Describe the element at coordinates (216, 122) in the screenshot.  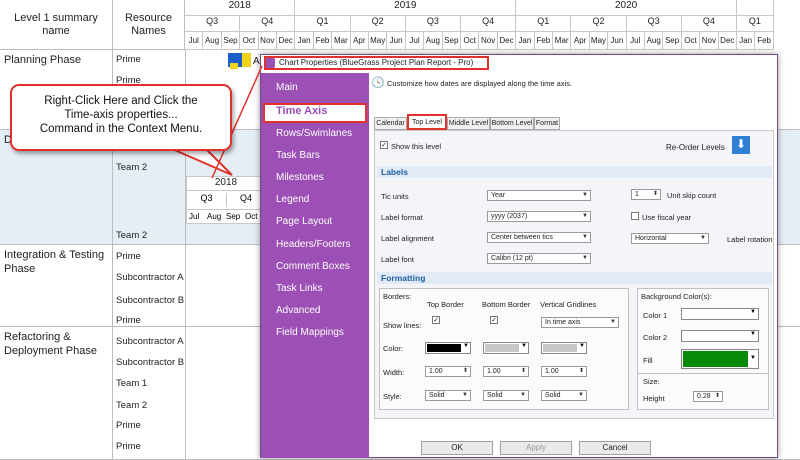
I see `callout-pointer` at that location.